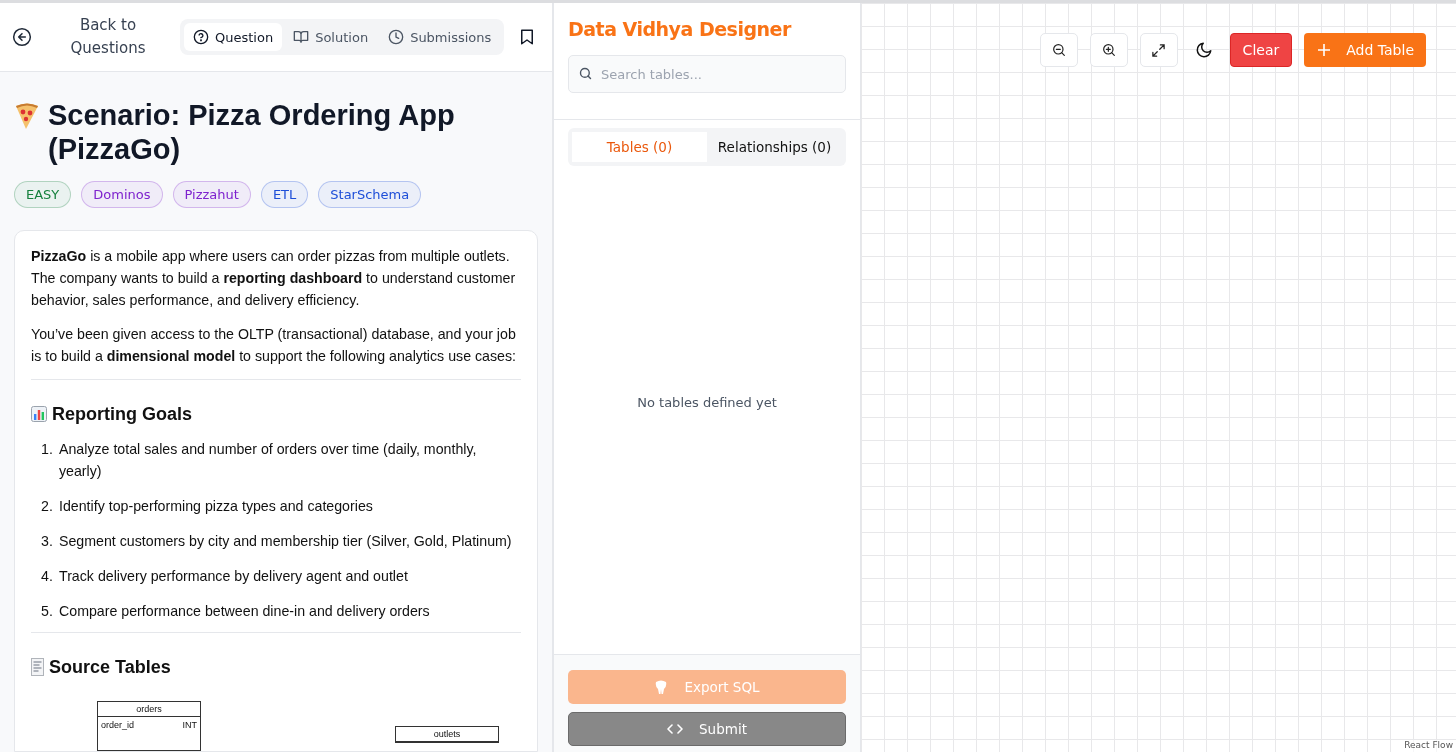 The image size is (1456, 752). I want to click on back-to-questions-link: Back to Questions, so click(108, 37).